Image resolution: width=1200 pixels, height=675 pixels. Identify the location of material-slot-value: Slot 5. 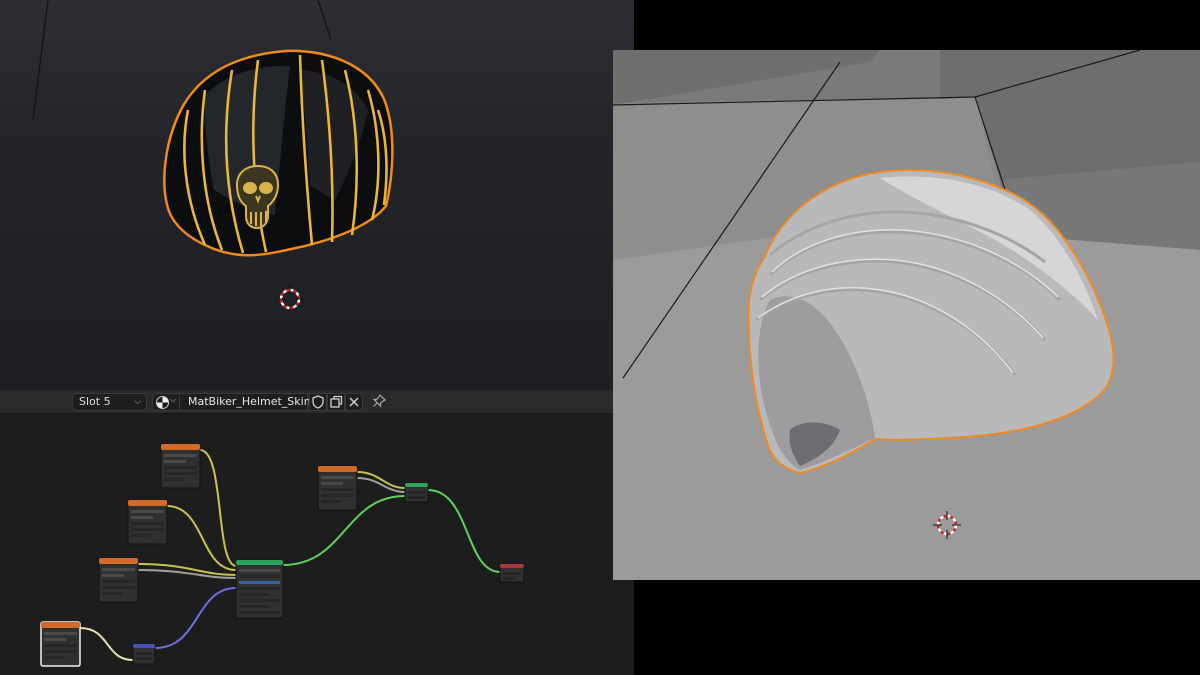
(95, 401).